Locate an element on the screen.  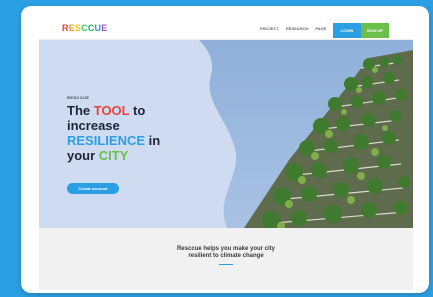
nav-item-research: RESEARCH is located at coordinates (297, 28).